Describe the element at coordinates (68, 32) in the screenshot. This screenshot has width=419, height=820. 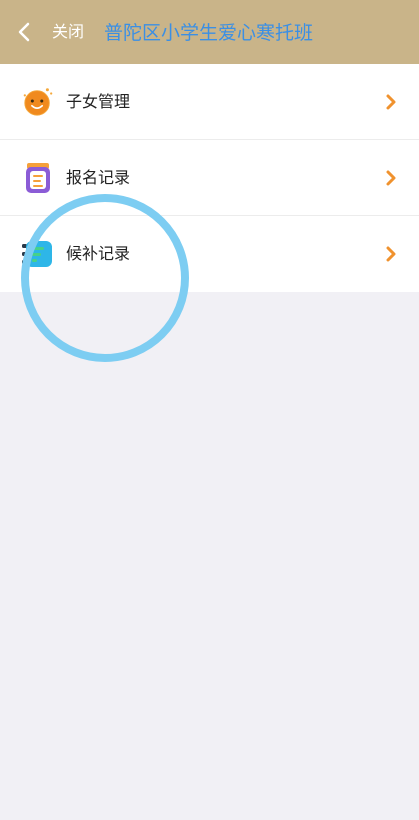
I see `close-button: 关闭` at that location.